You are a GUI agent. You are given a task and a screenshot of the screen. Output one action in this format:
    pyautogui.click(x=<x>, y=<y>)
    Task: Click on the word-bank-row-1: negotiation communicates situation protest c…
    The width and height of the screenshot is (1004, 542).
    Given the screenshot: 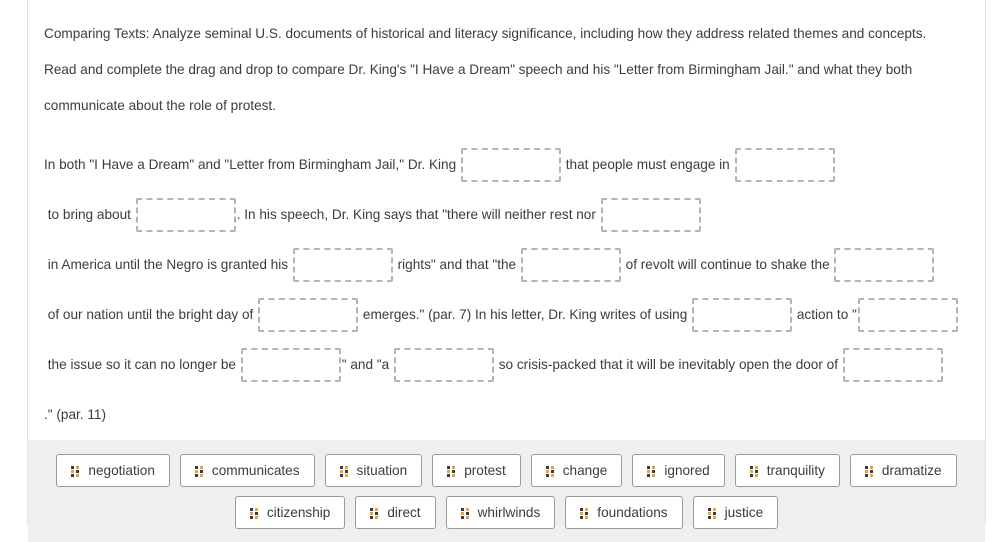 What is the action you would take?
    pyautogui.click(x=506, y=470)
    